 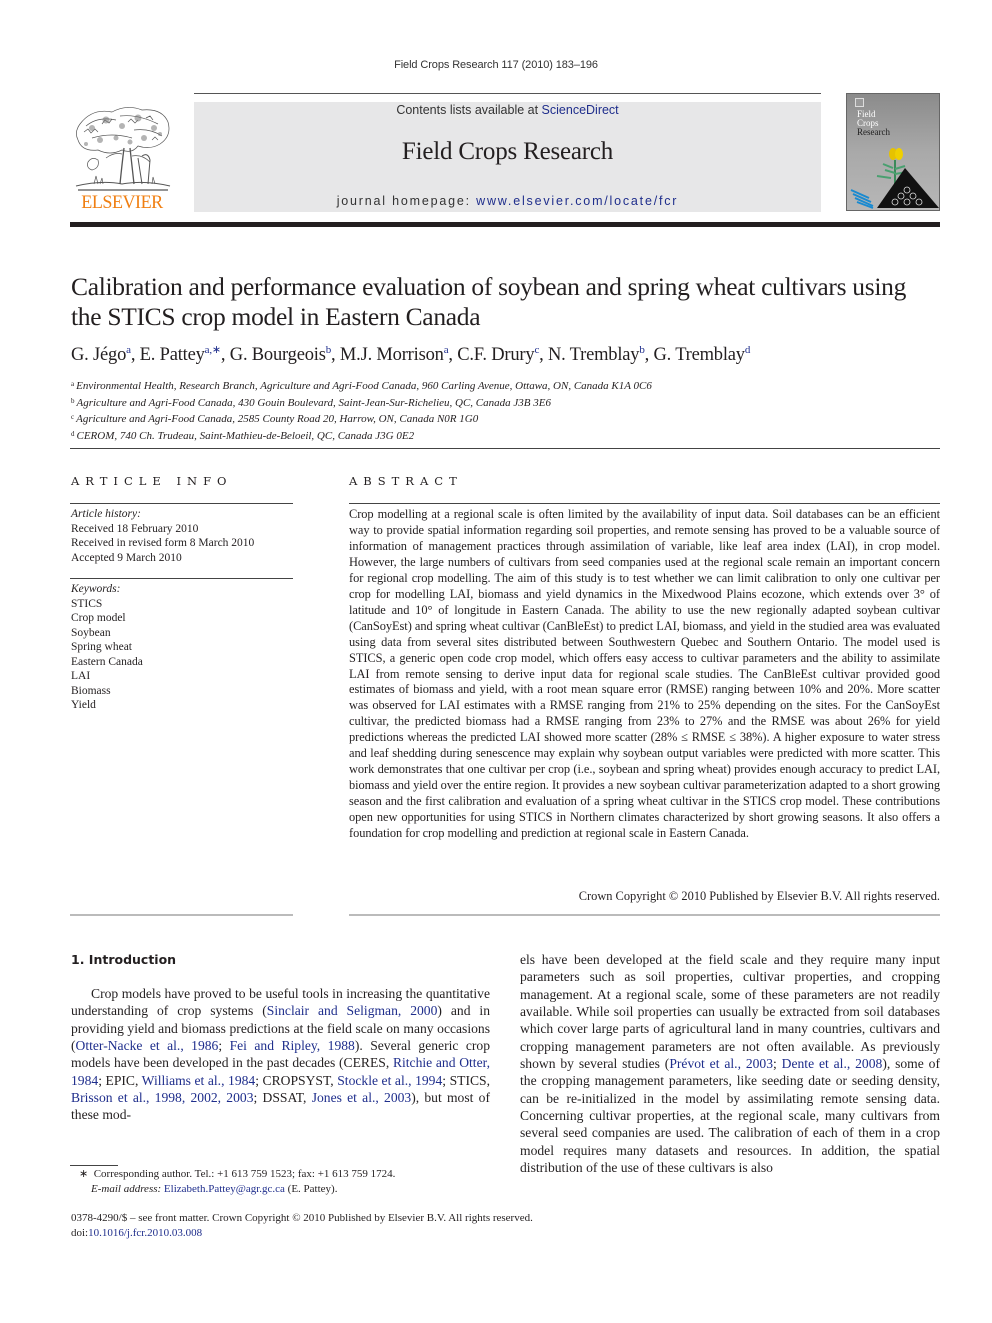 I want to click on citation-link: Sinclair and Seligman, 2000, so click(x=352, y=1010).